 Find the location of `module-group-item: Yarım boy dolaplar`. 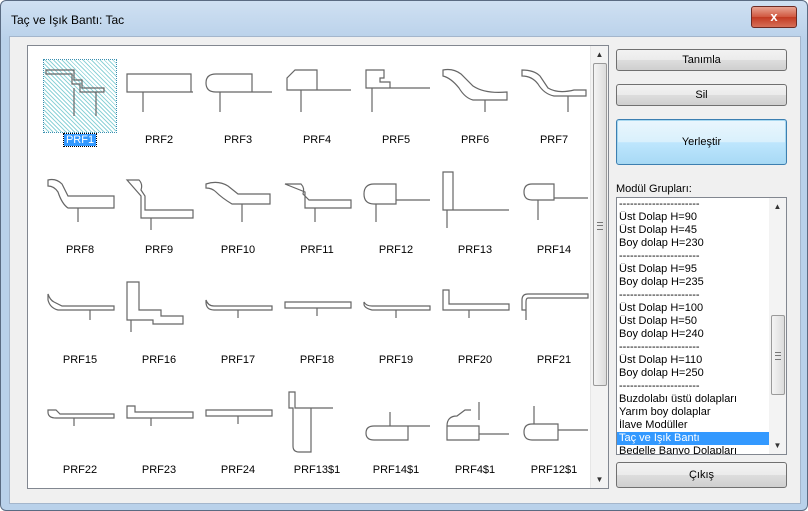

module-group-item: Yarım boy dolaplar is located at coordinates (693, 412).